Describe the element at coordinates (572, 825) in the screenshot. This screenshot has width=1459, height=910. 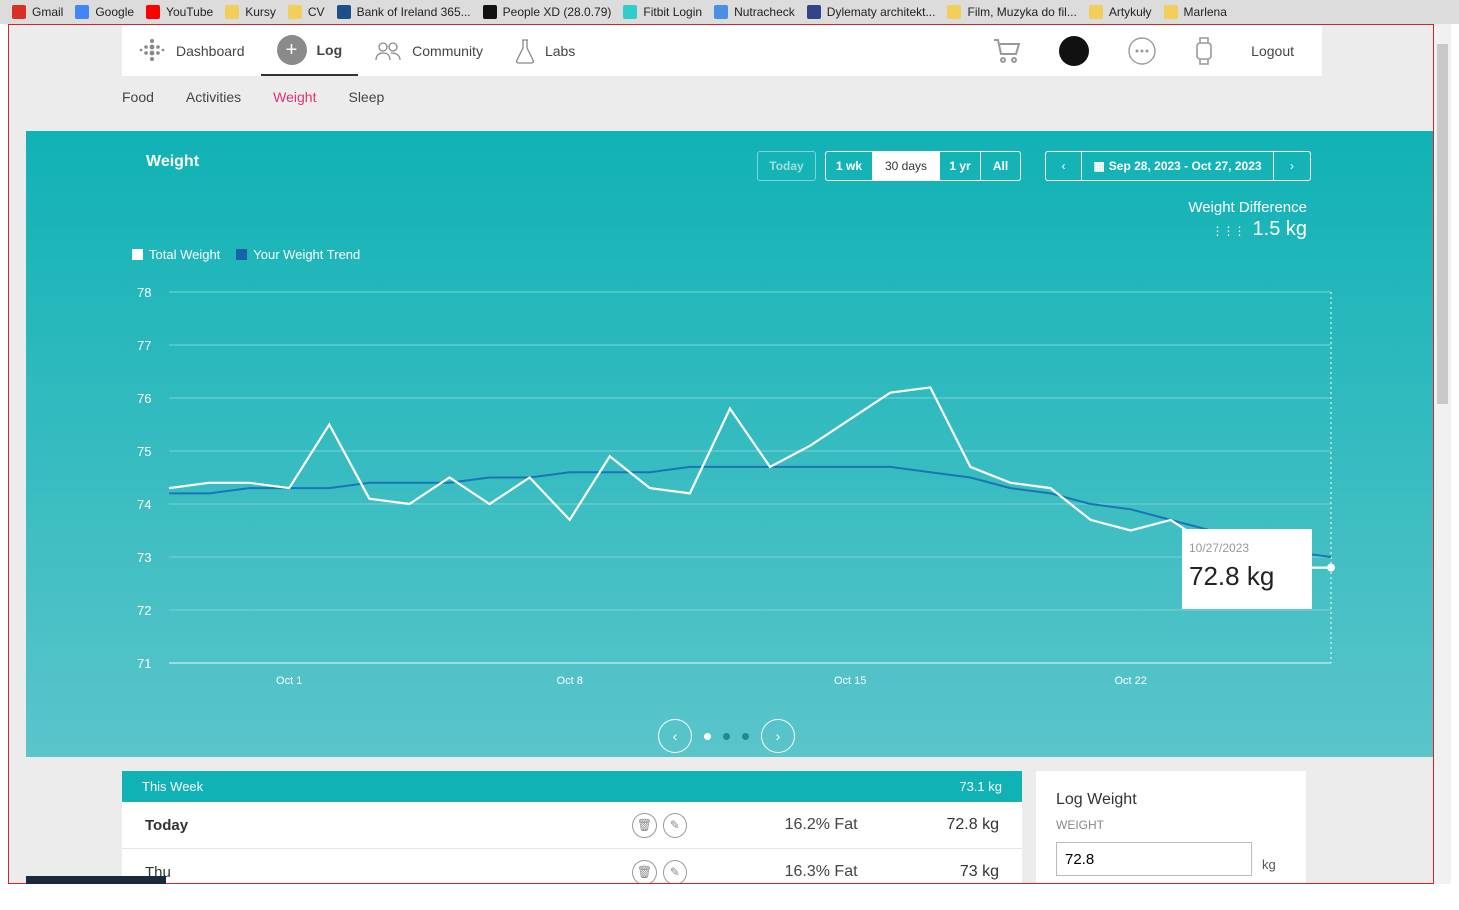
I see `table-row: Today 🗑 ✎ 16.2% Fat 72.8 kg` at that location.